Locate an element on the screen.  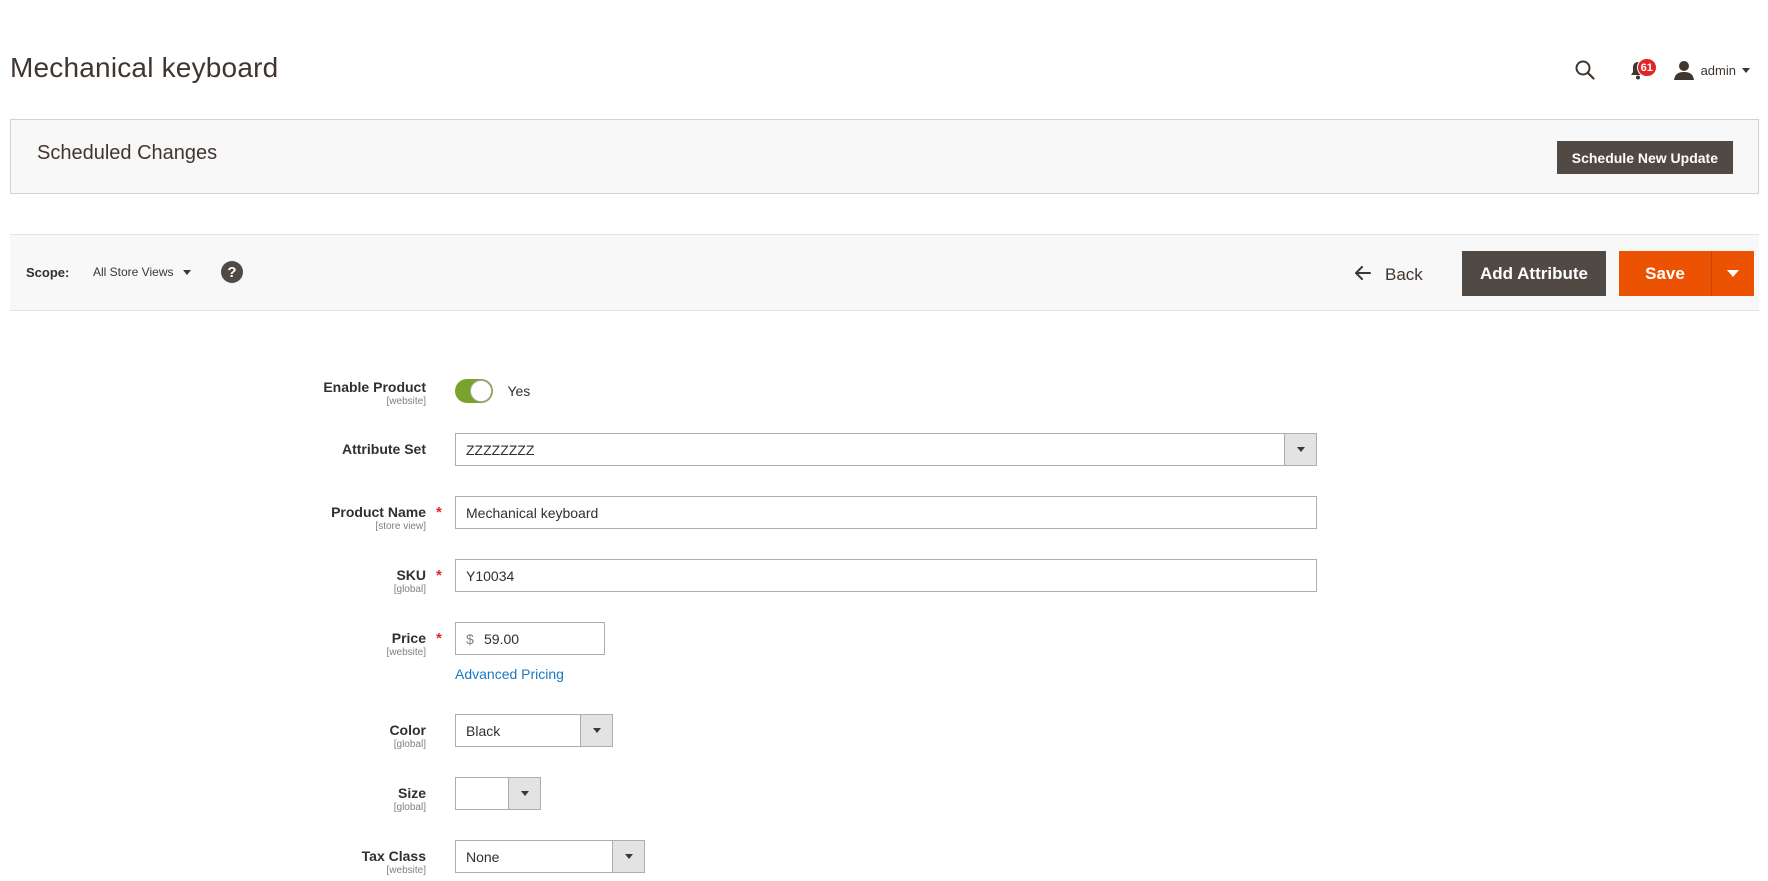
attribute-set-label: Attribute Set is located at coordinates (384, 449).